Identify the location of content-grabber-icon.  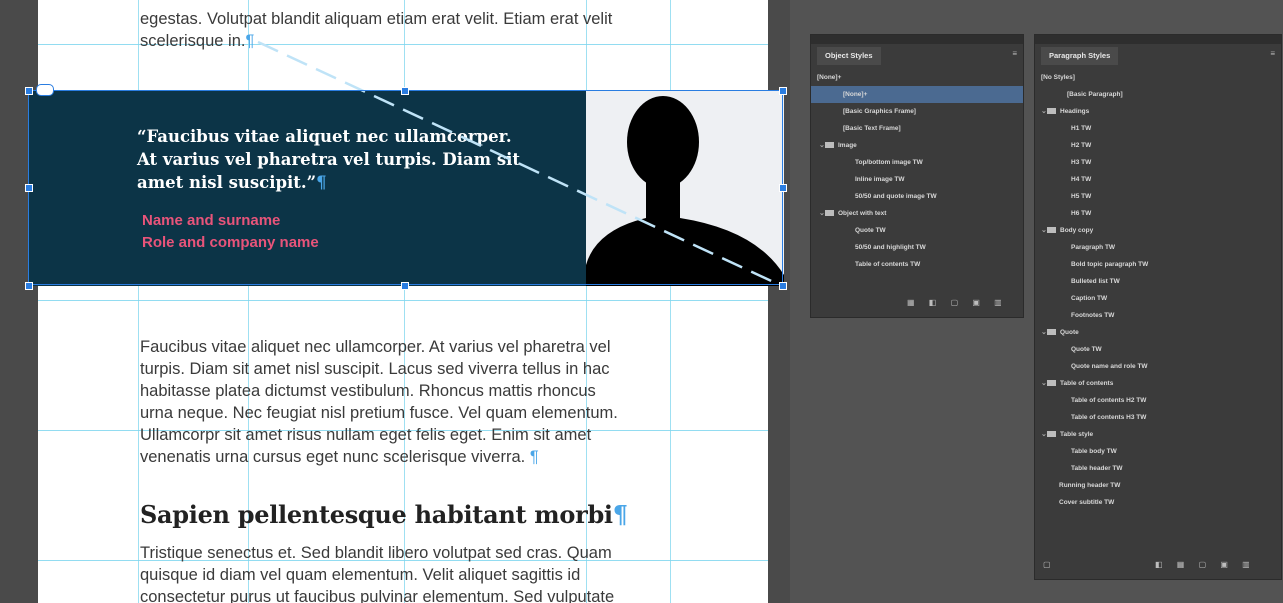
(45, 90).